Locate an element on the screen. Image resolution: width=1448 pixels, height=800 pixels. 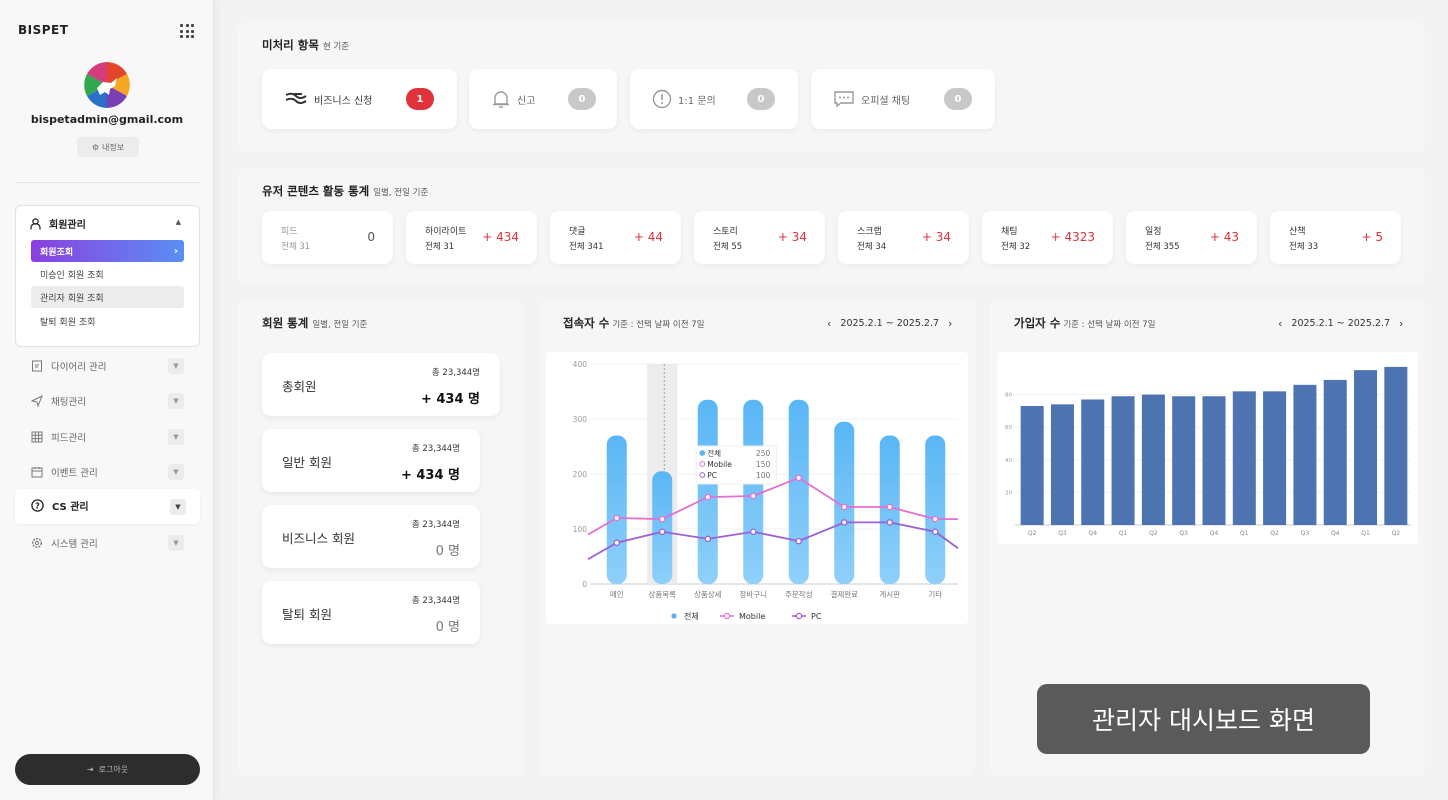
y-tick-label: 300 is located at coordinates (580, 419).